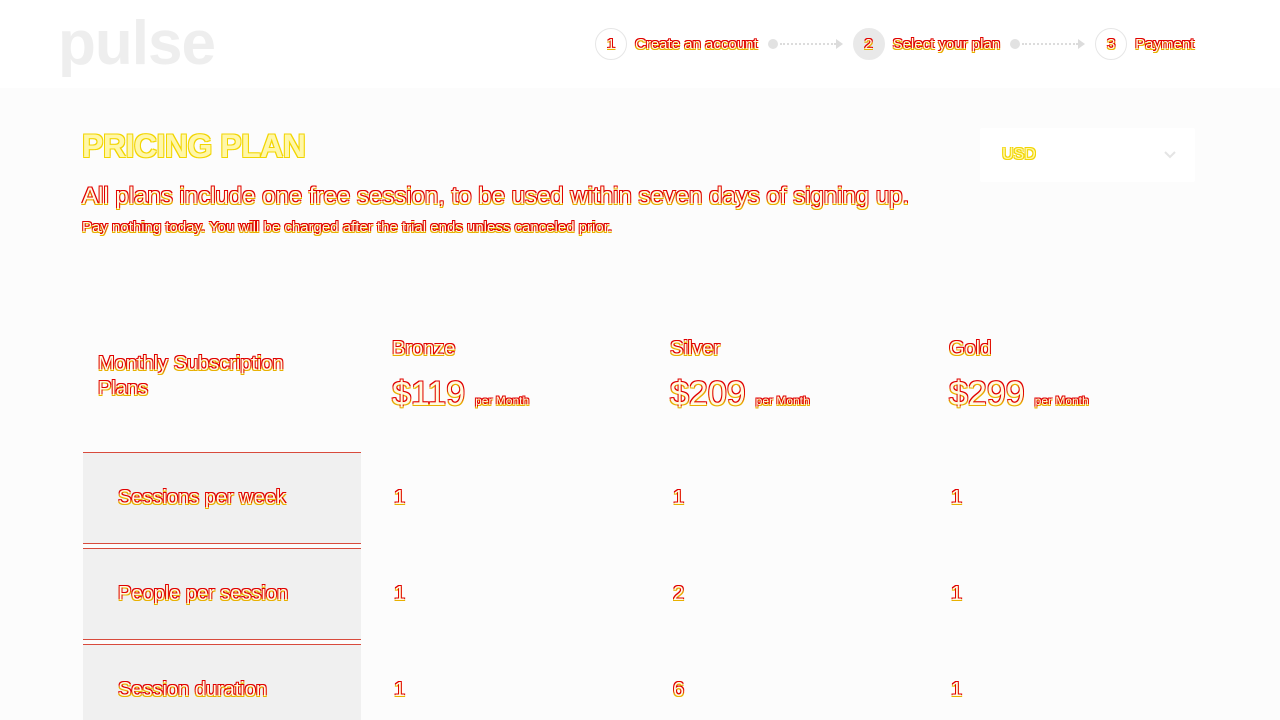  What do you see at coordinates (611, 44) in the screenshot?
I see `step-number: 1` at bounding box center [611, 44].